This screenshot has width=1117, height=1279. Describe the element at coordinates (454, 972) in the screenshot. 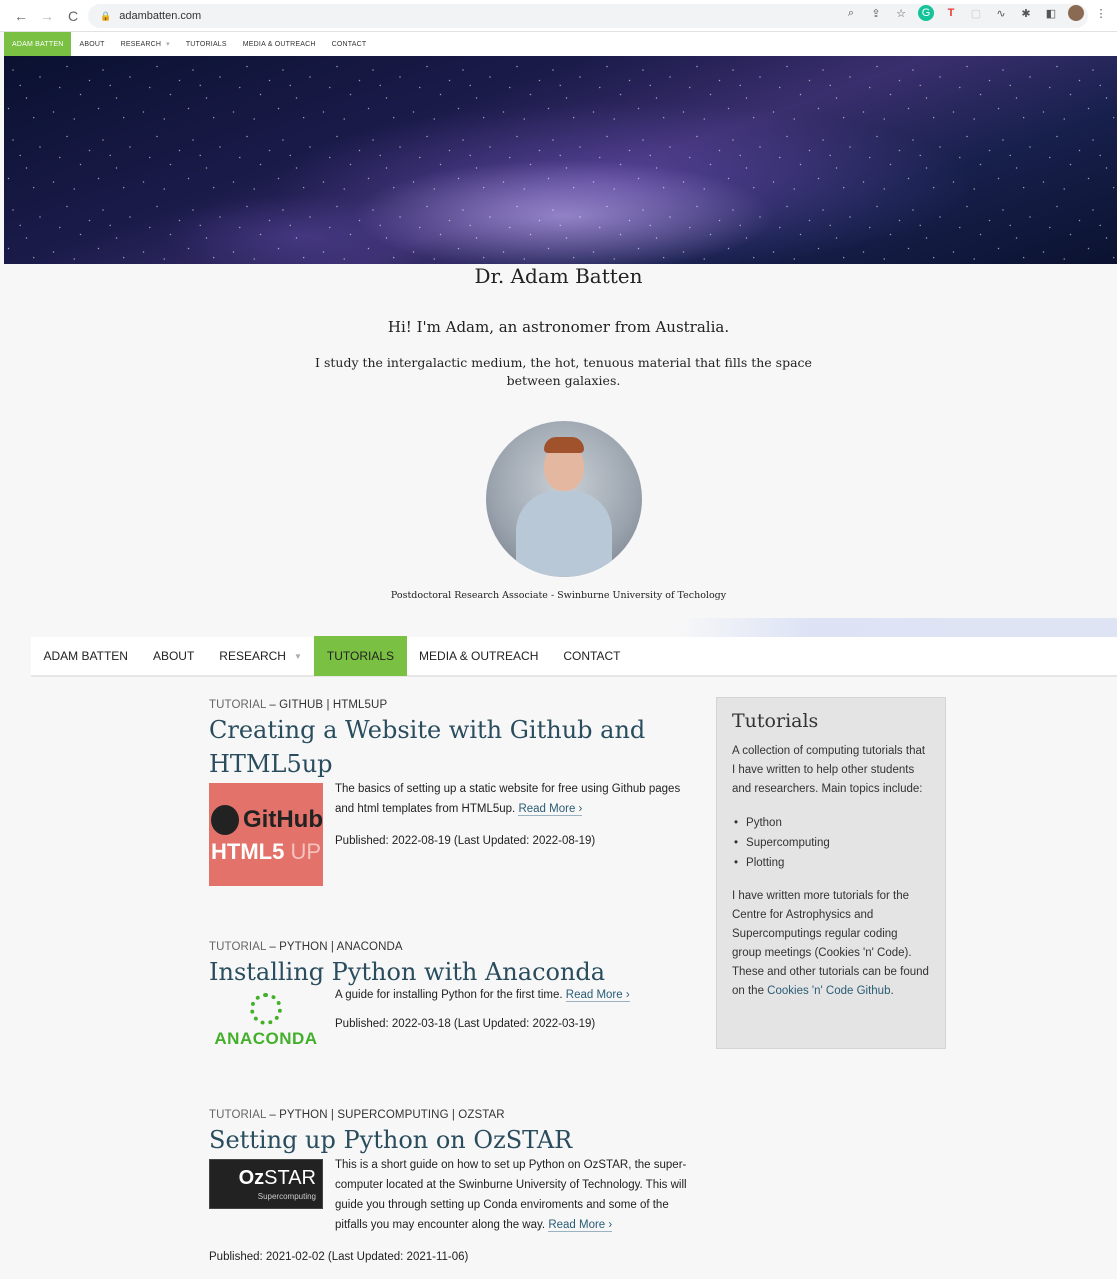

I see `post-title: Installing Python with Anaconda` at that location.